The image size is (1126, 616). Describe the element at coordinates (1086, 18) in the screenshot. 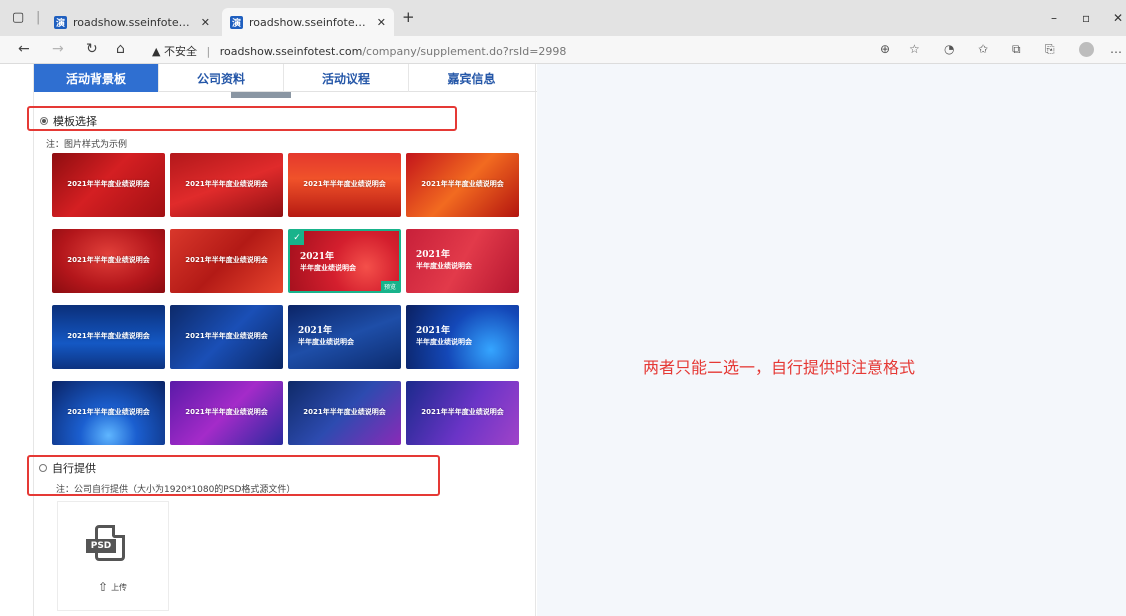

I see `restore-icon: ▫` at that location.